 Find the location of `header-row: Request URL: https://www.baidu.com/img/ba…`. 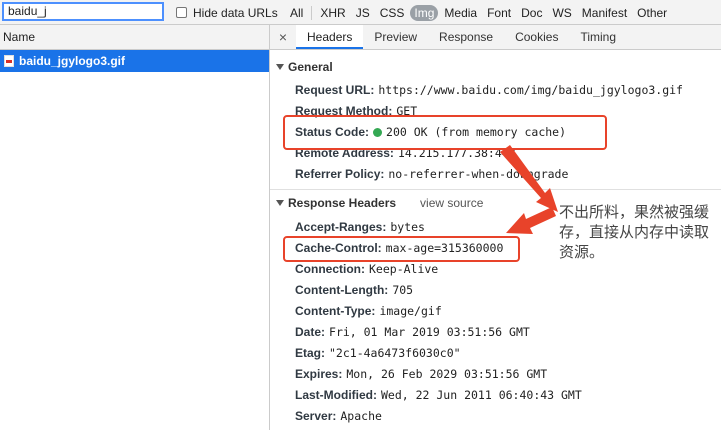

header-row: Request URL: https://www.baidu.com/img/ba… is located at coordinates (489, 90).